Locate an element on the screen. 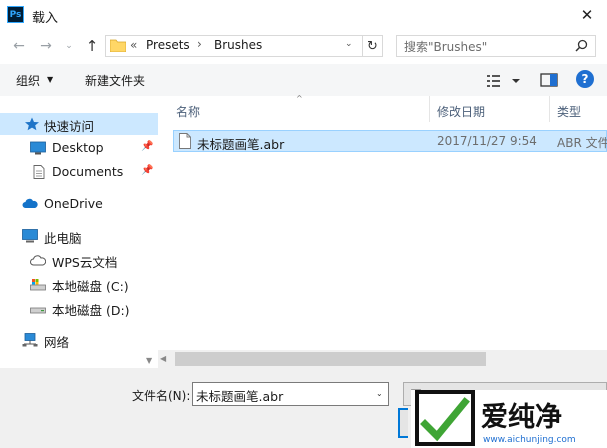  nav-item-label: OneDrive is located at coordinates (73, 203).